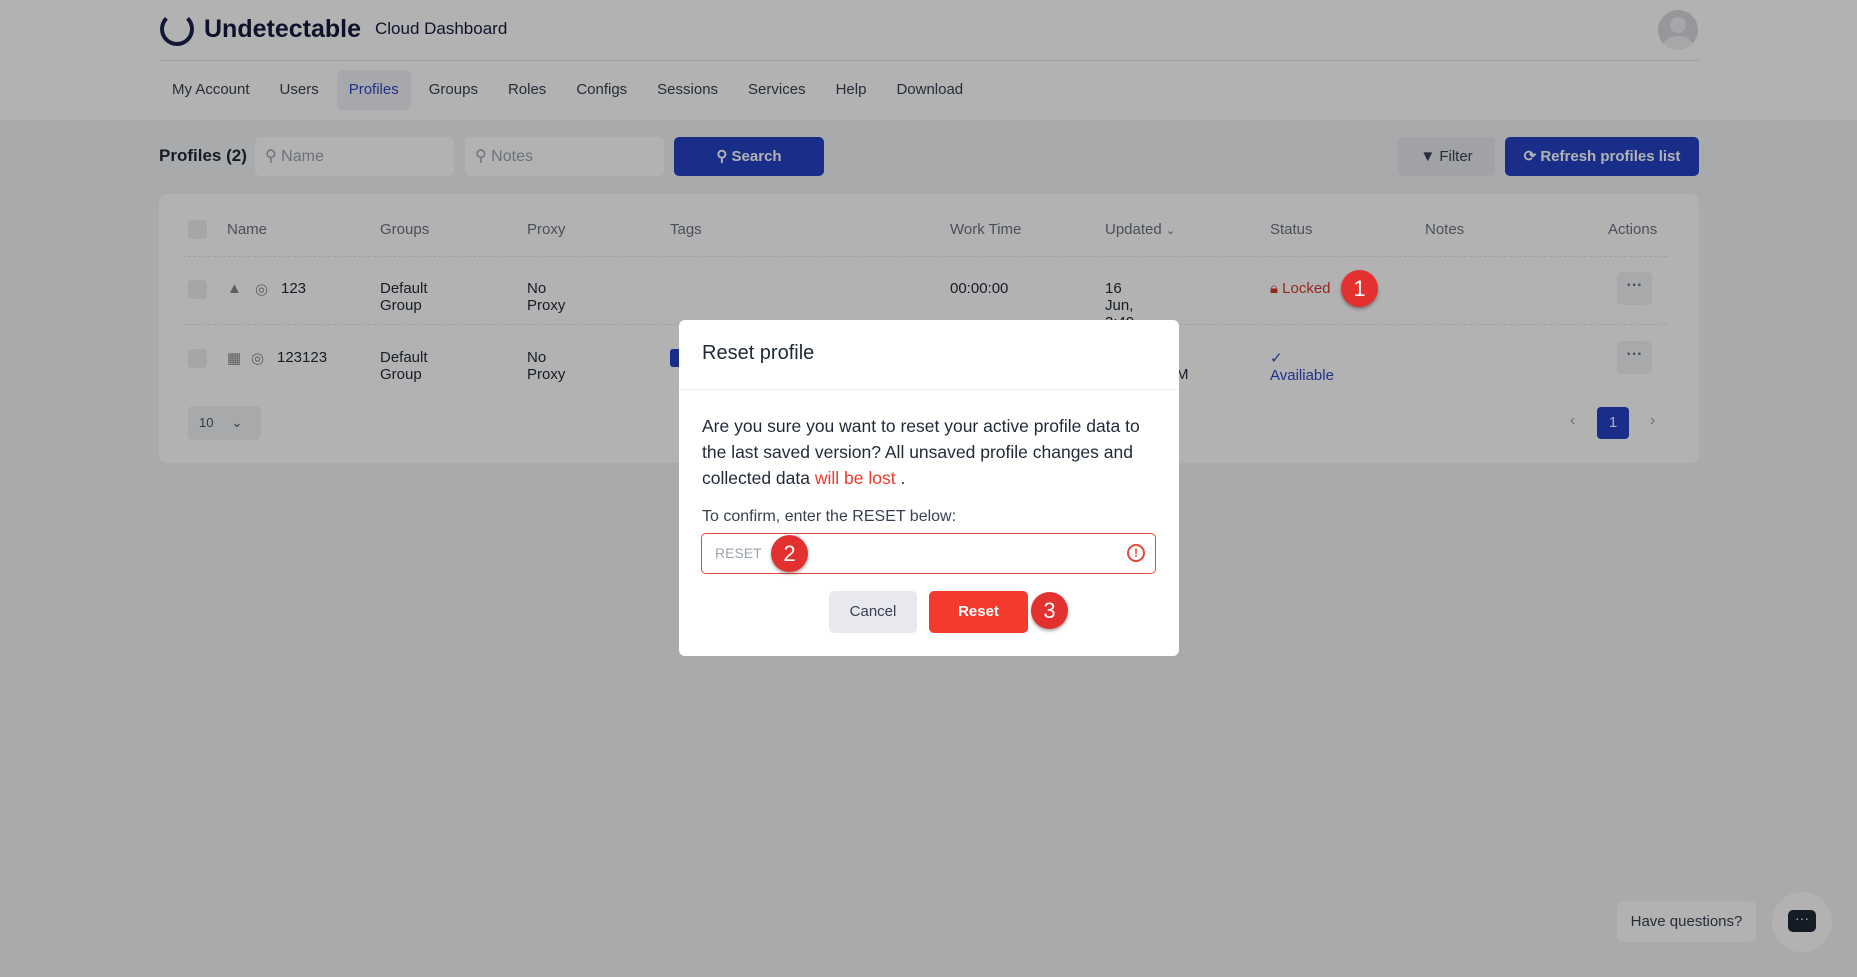 The width and height of the screenshot is (1857, 977). I want to click on annotation-badge-1: 1, so click(1359, 288).